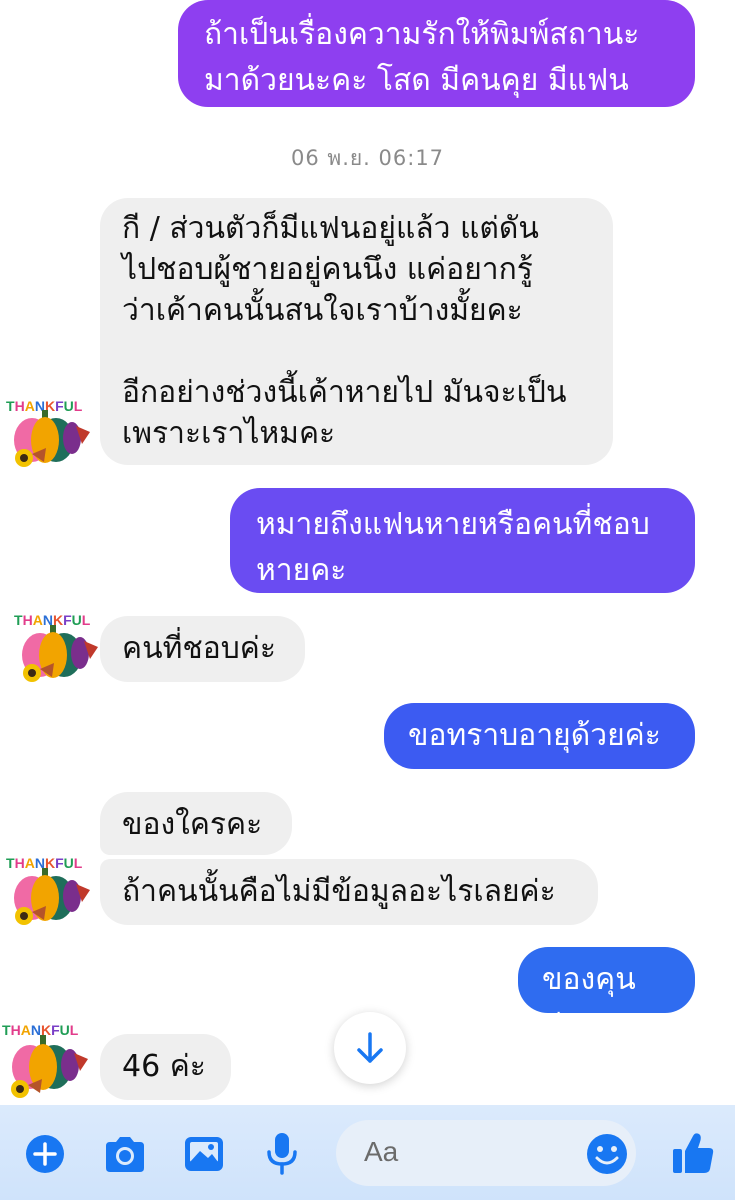 The height and width of the screenshot is (1200, 735). I want to click on outgoing-message: ของคุนค่ะ, so click(606, 995).